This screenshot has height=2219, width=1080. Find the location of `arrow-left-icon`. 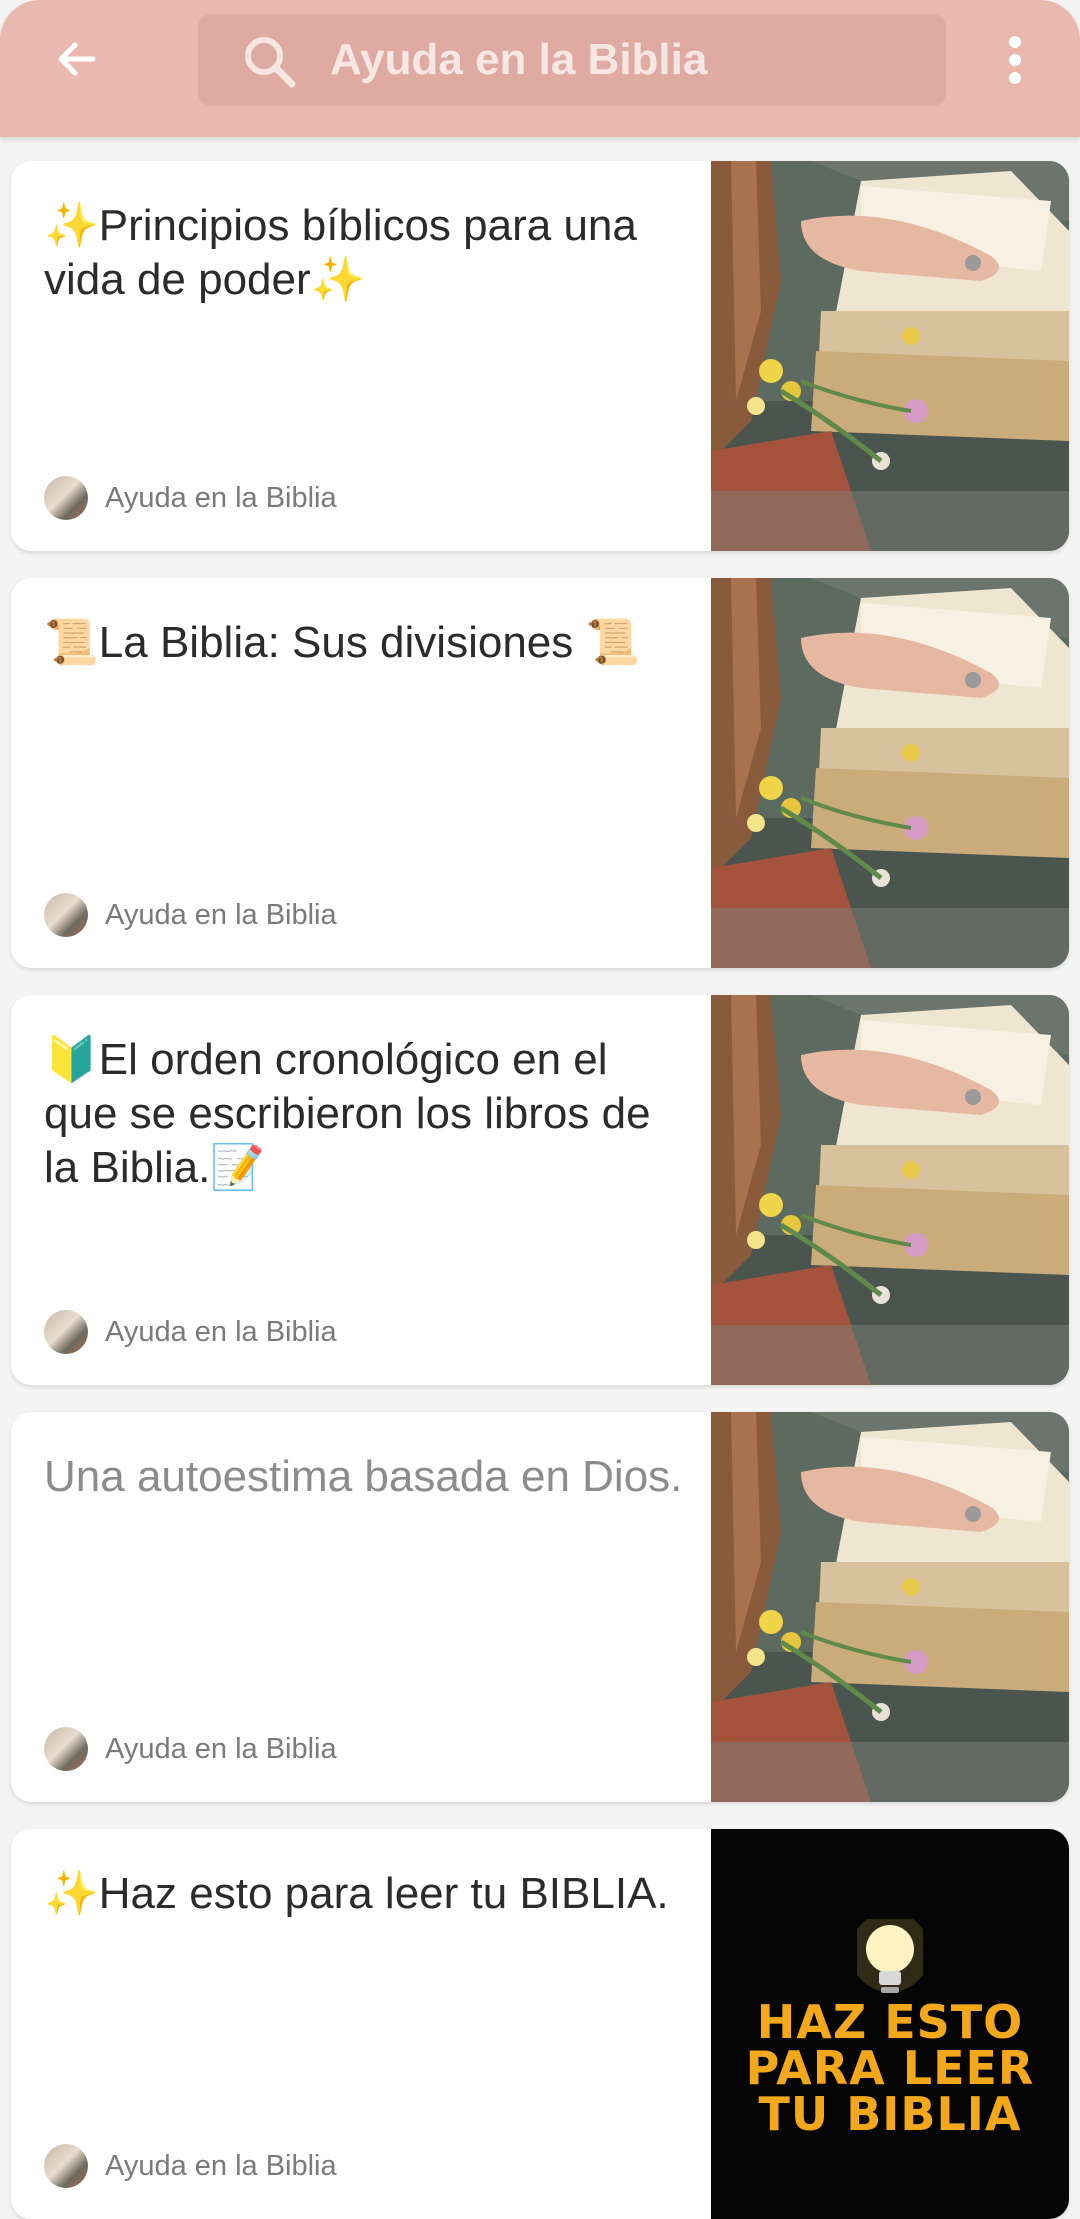

arrow-left-icon is located at coordinates (77, 59).